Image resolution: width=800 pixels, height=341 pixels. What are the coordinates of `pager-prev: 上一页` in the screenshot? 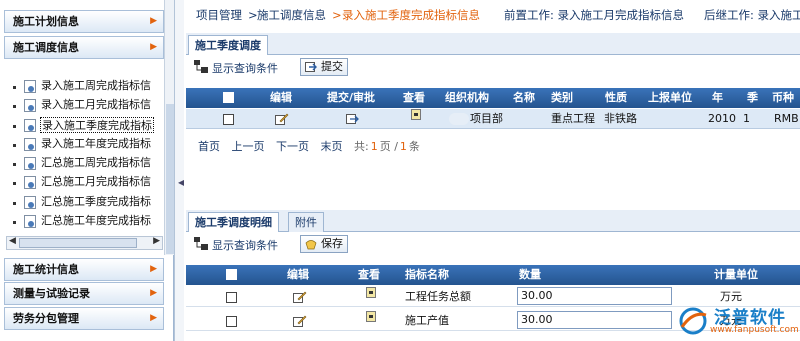 It's located at (248, 146).